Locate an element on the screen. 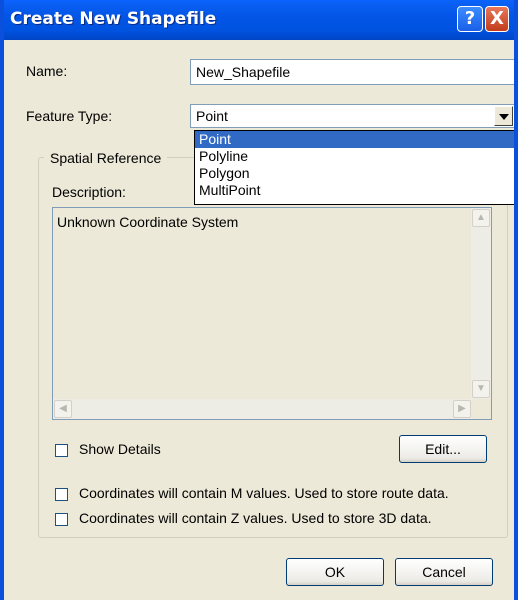 Image resolution: width=518 pixels, height=600 pixels. feature-type-dropdown: Point Polyline Polygon MultiPoint is located at coordinates (354, 167).